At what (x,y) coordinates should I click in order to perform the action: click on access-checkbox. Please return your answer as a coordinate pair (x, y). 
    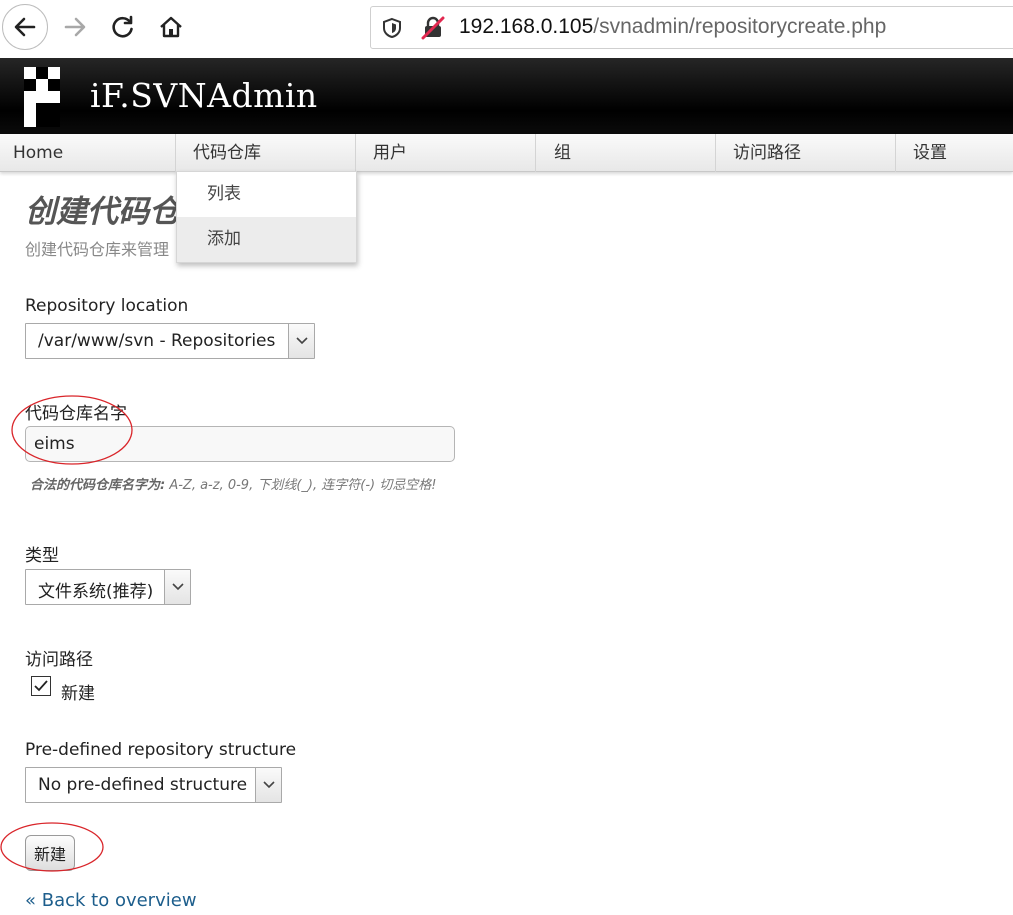
    Looking at the image, I should click on (41, 686).